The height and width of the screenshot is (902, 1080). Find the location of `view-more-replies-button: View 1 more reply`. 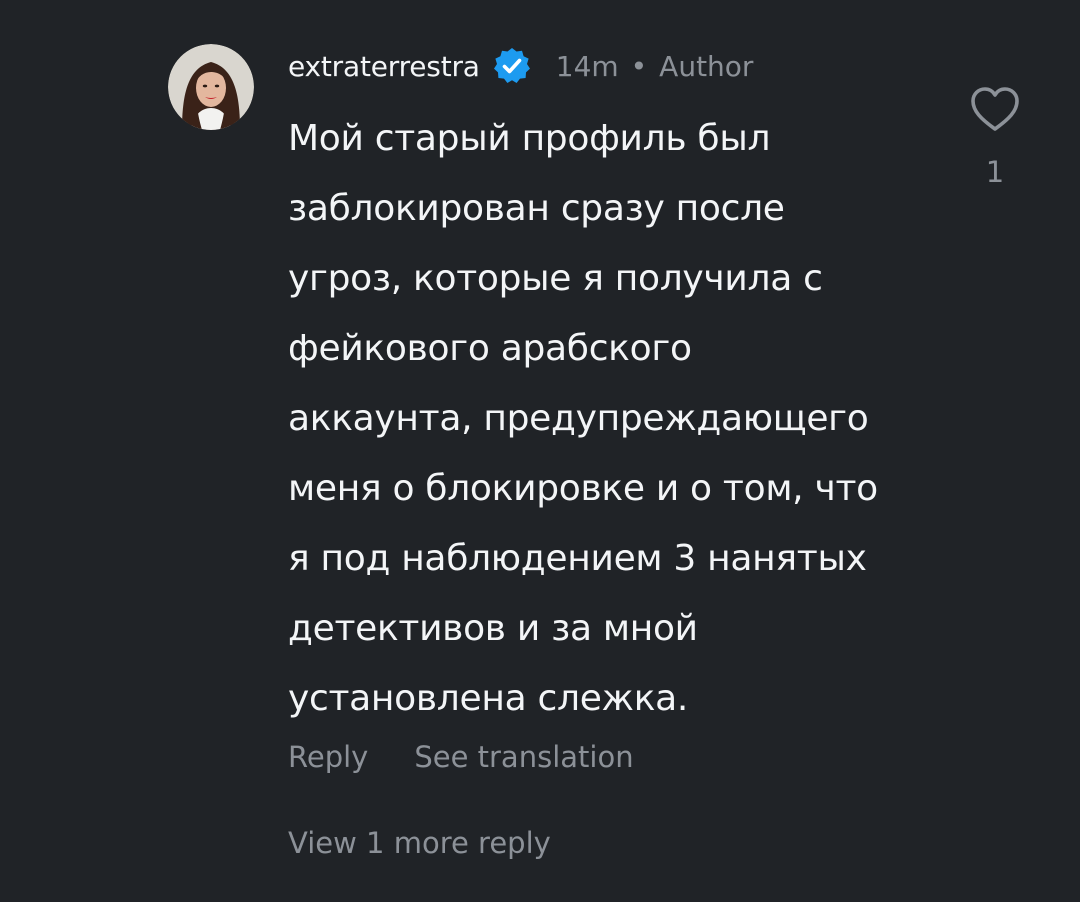

view-more-replies-button: View 1 more reply is located at coordinates (419, 843).